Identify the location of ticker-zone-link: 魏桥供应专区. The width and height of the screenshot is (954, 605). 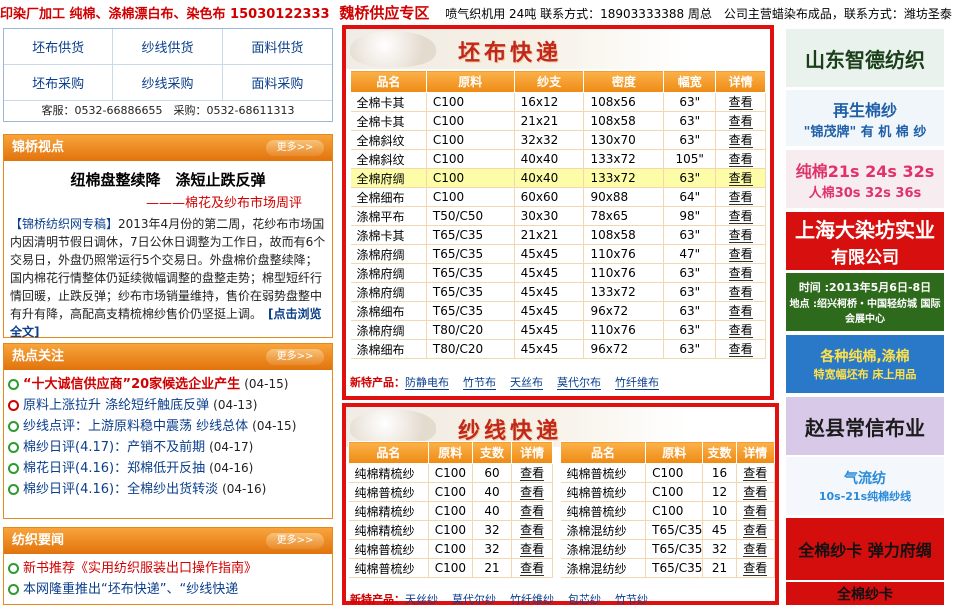
(384, 13).